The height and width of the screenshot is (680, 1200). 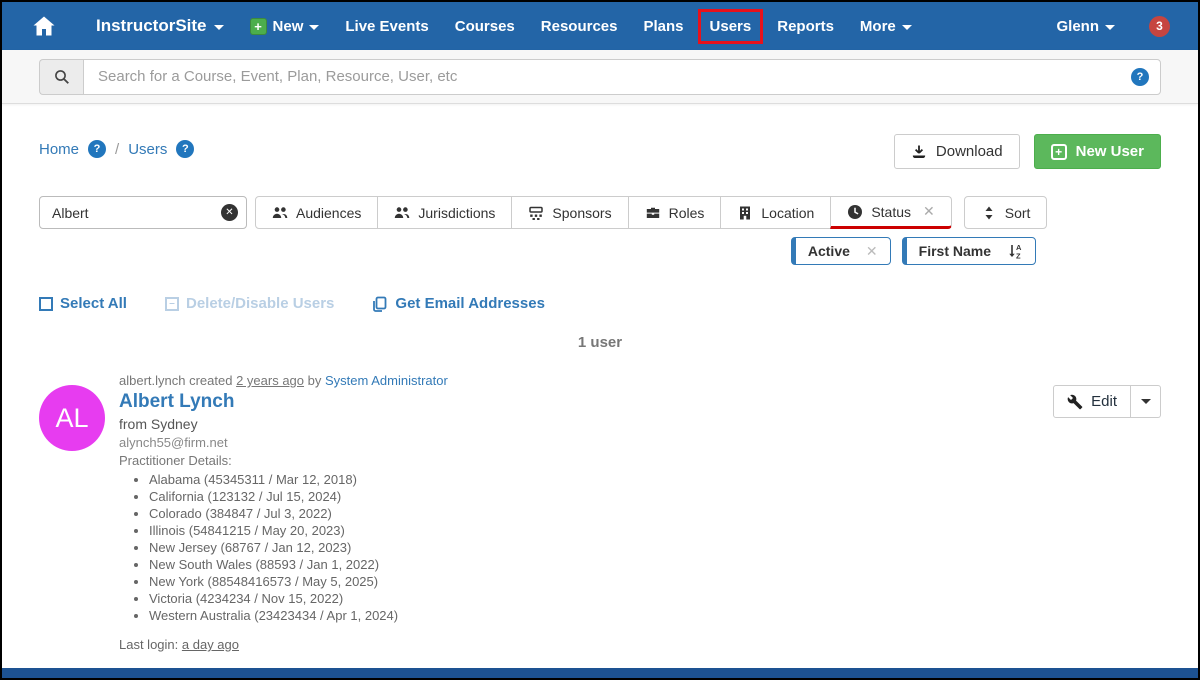 What do you see at coordinates (1159, 26) in the screenshot?
I see `notification-badge: 3` at bounding box center [1159, 26].